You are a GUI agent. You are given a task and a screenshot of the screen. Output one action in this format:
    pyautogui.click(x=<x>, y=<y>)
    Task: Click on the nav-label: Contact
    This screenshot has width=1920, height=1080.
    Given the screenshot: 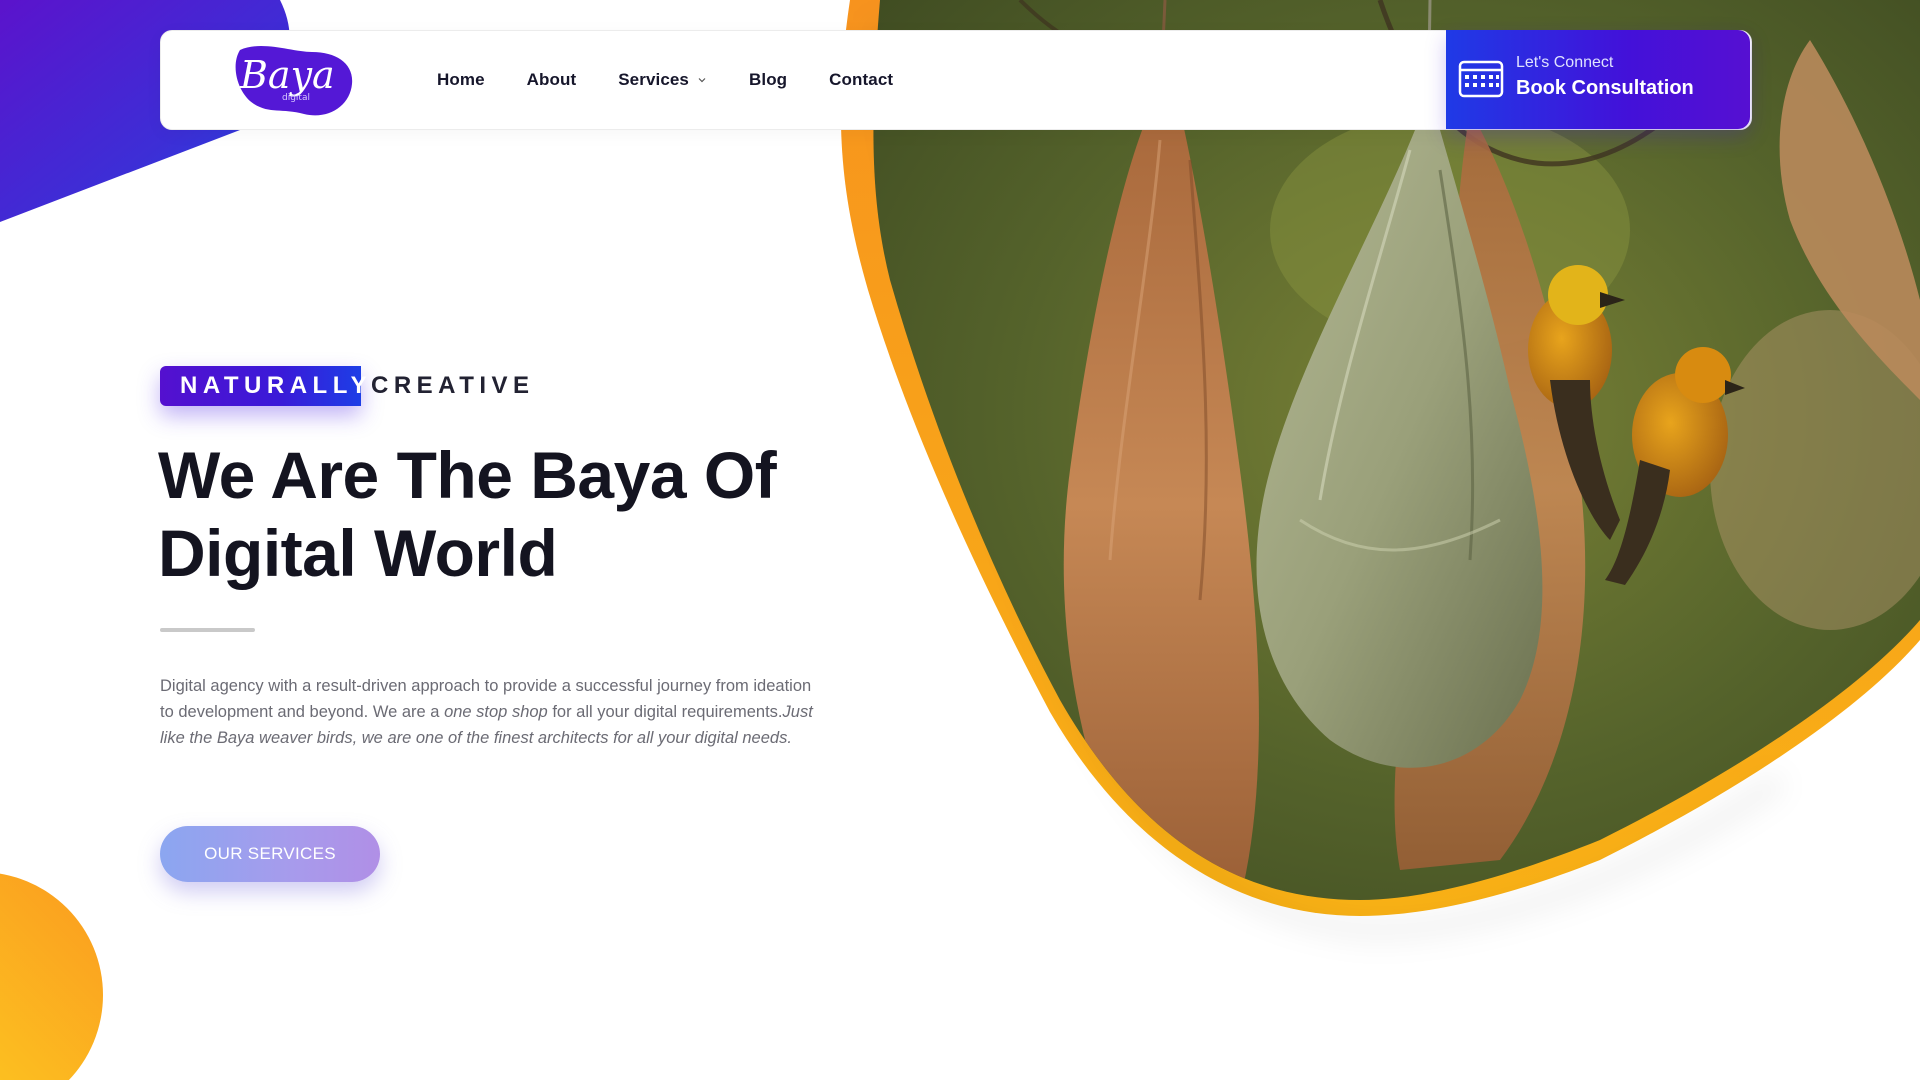 What is the action you would take?
    pyautogui.click(x=861, y=79)
    